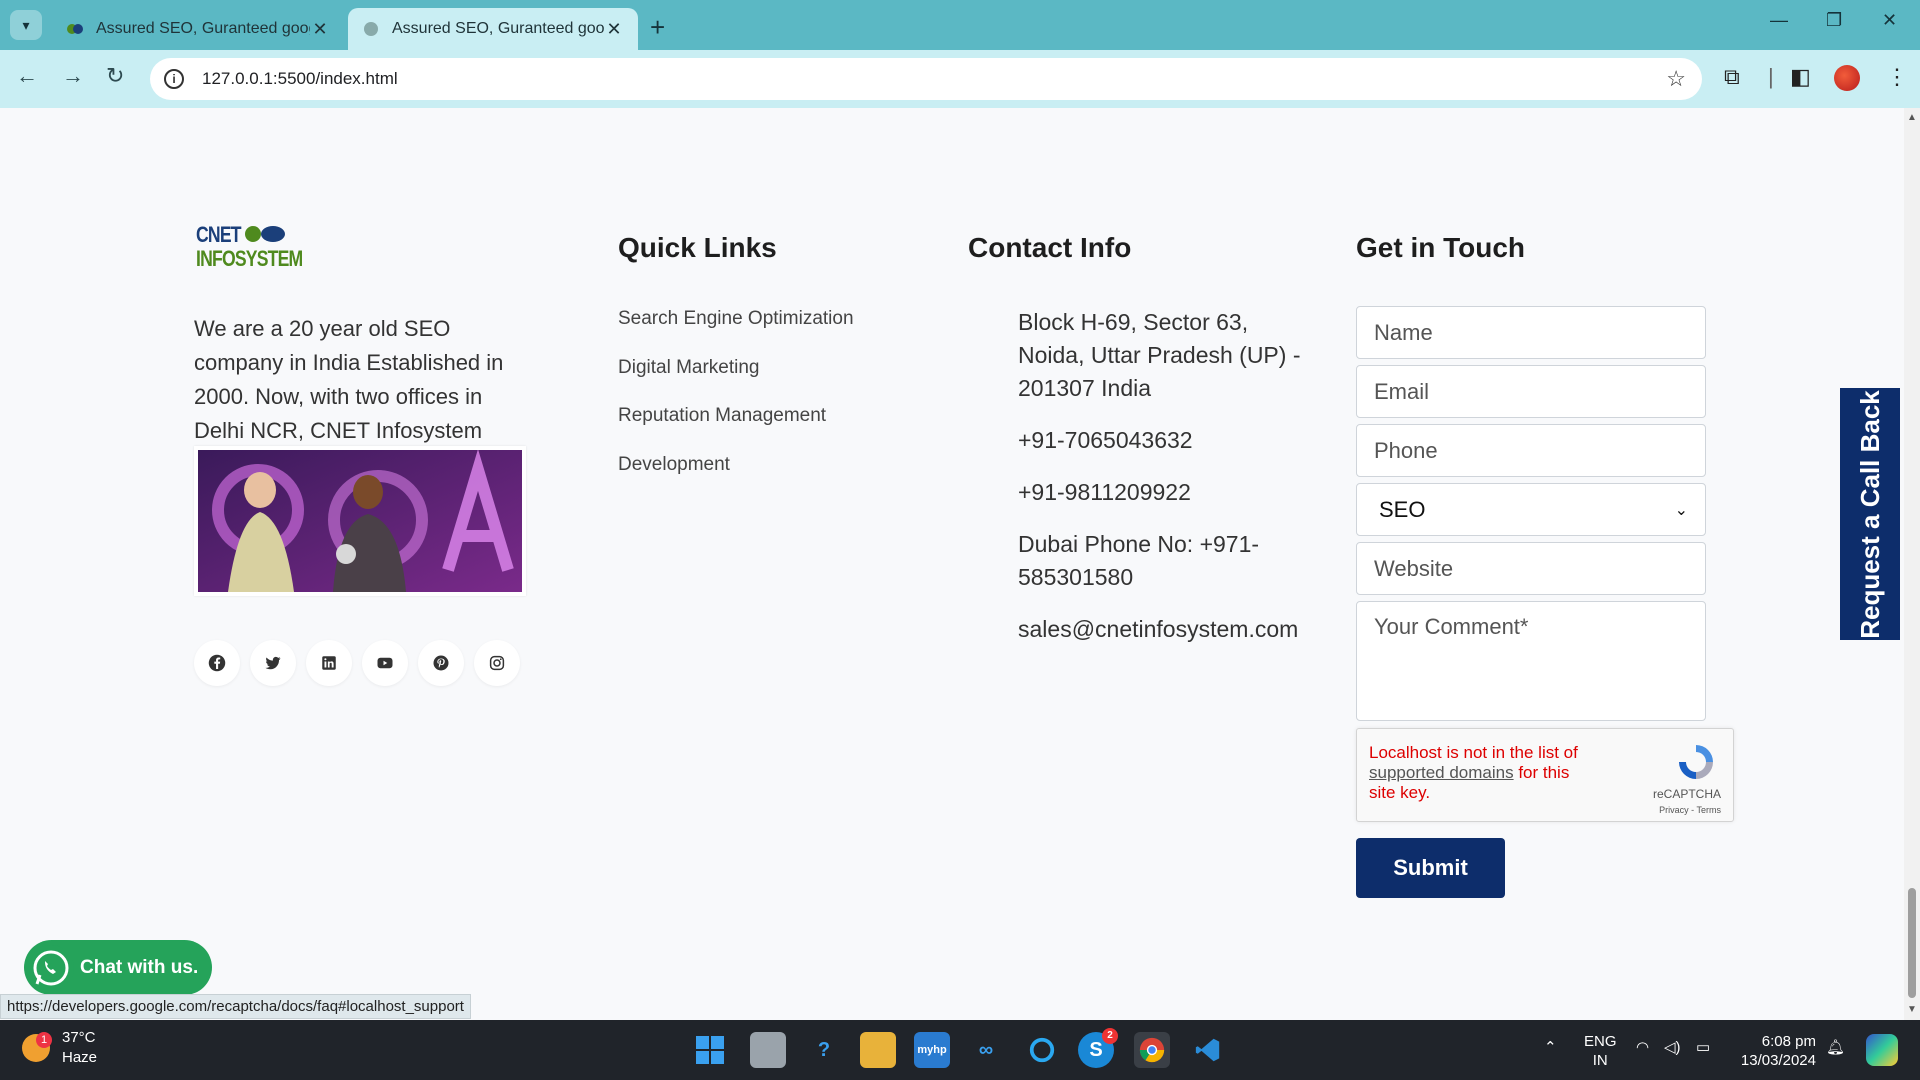 The width and height of the screenshot is (1920, 1080). What do you see at coordinates (1690, 810) in the screenshot?
I see `recaptcha-terms-link: Privacy - Terms` at bounding box center [1690, 810].